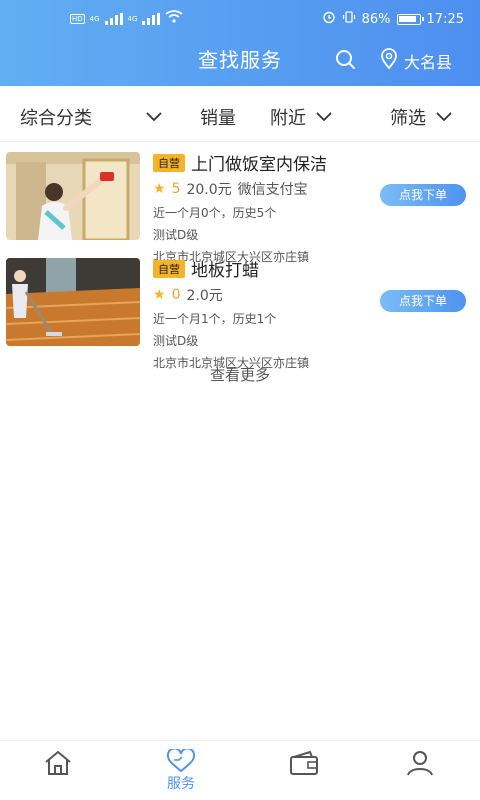 The height and width of the screenshot is (800, 480). I want to click on nearby-filter: 附近, so click(301, 117).